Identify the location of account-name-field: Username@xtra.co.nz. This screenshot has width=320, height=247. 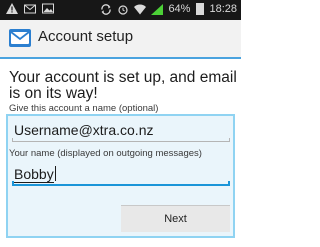
(121, 130).